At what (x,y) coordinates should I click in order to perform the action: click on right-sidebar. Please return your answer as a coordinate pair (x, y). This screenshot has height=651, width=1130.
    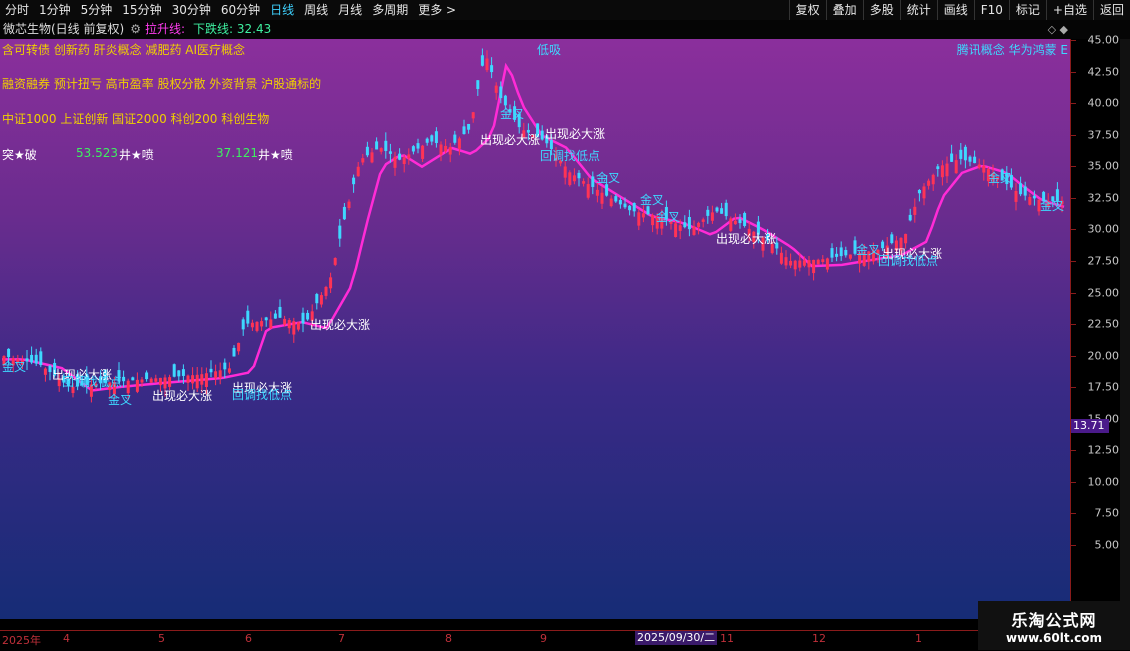
    Looking at the image, I should click on (1125, 329).